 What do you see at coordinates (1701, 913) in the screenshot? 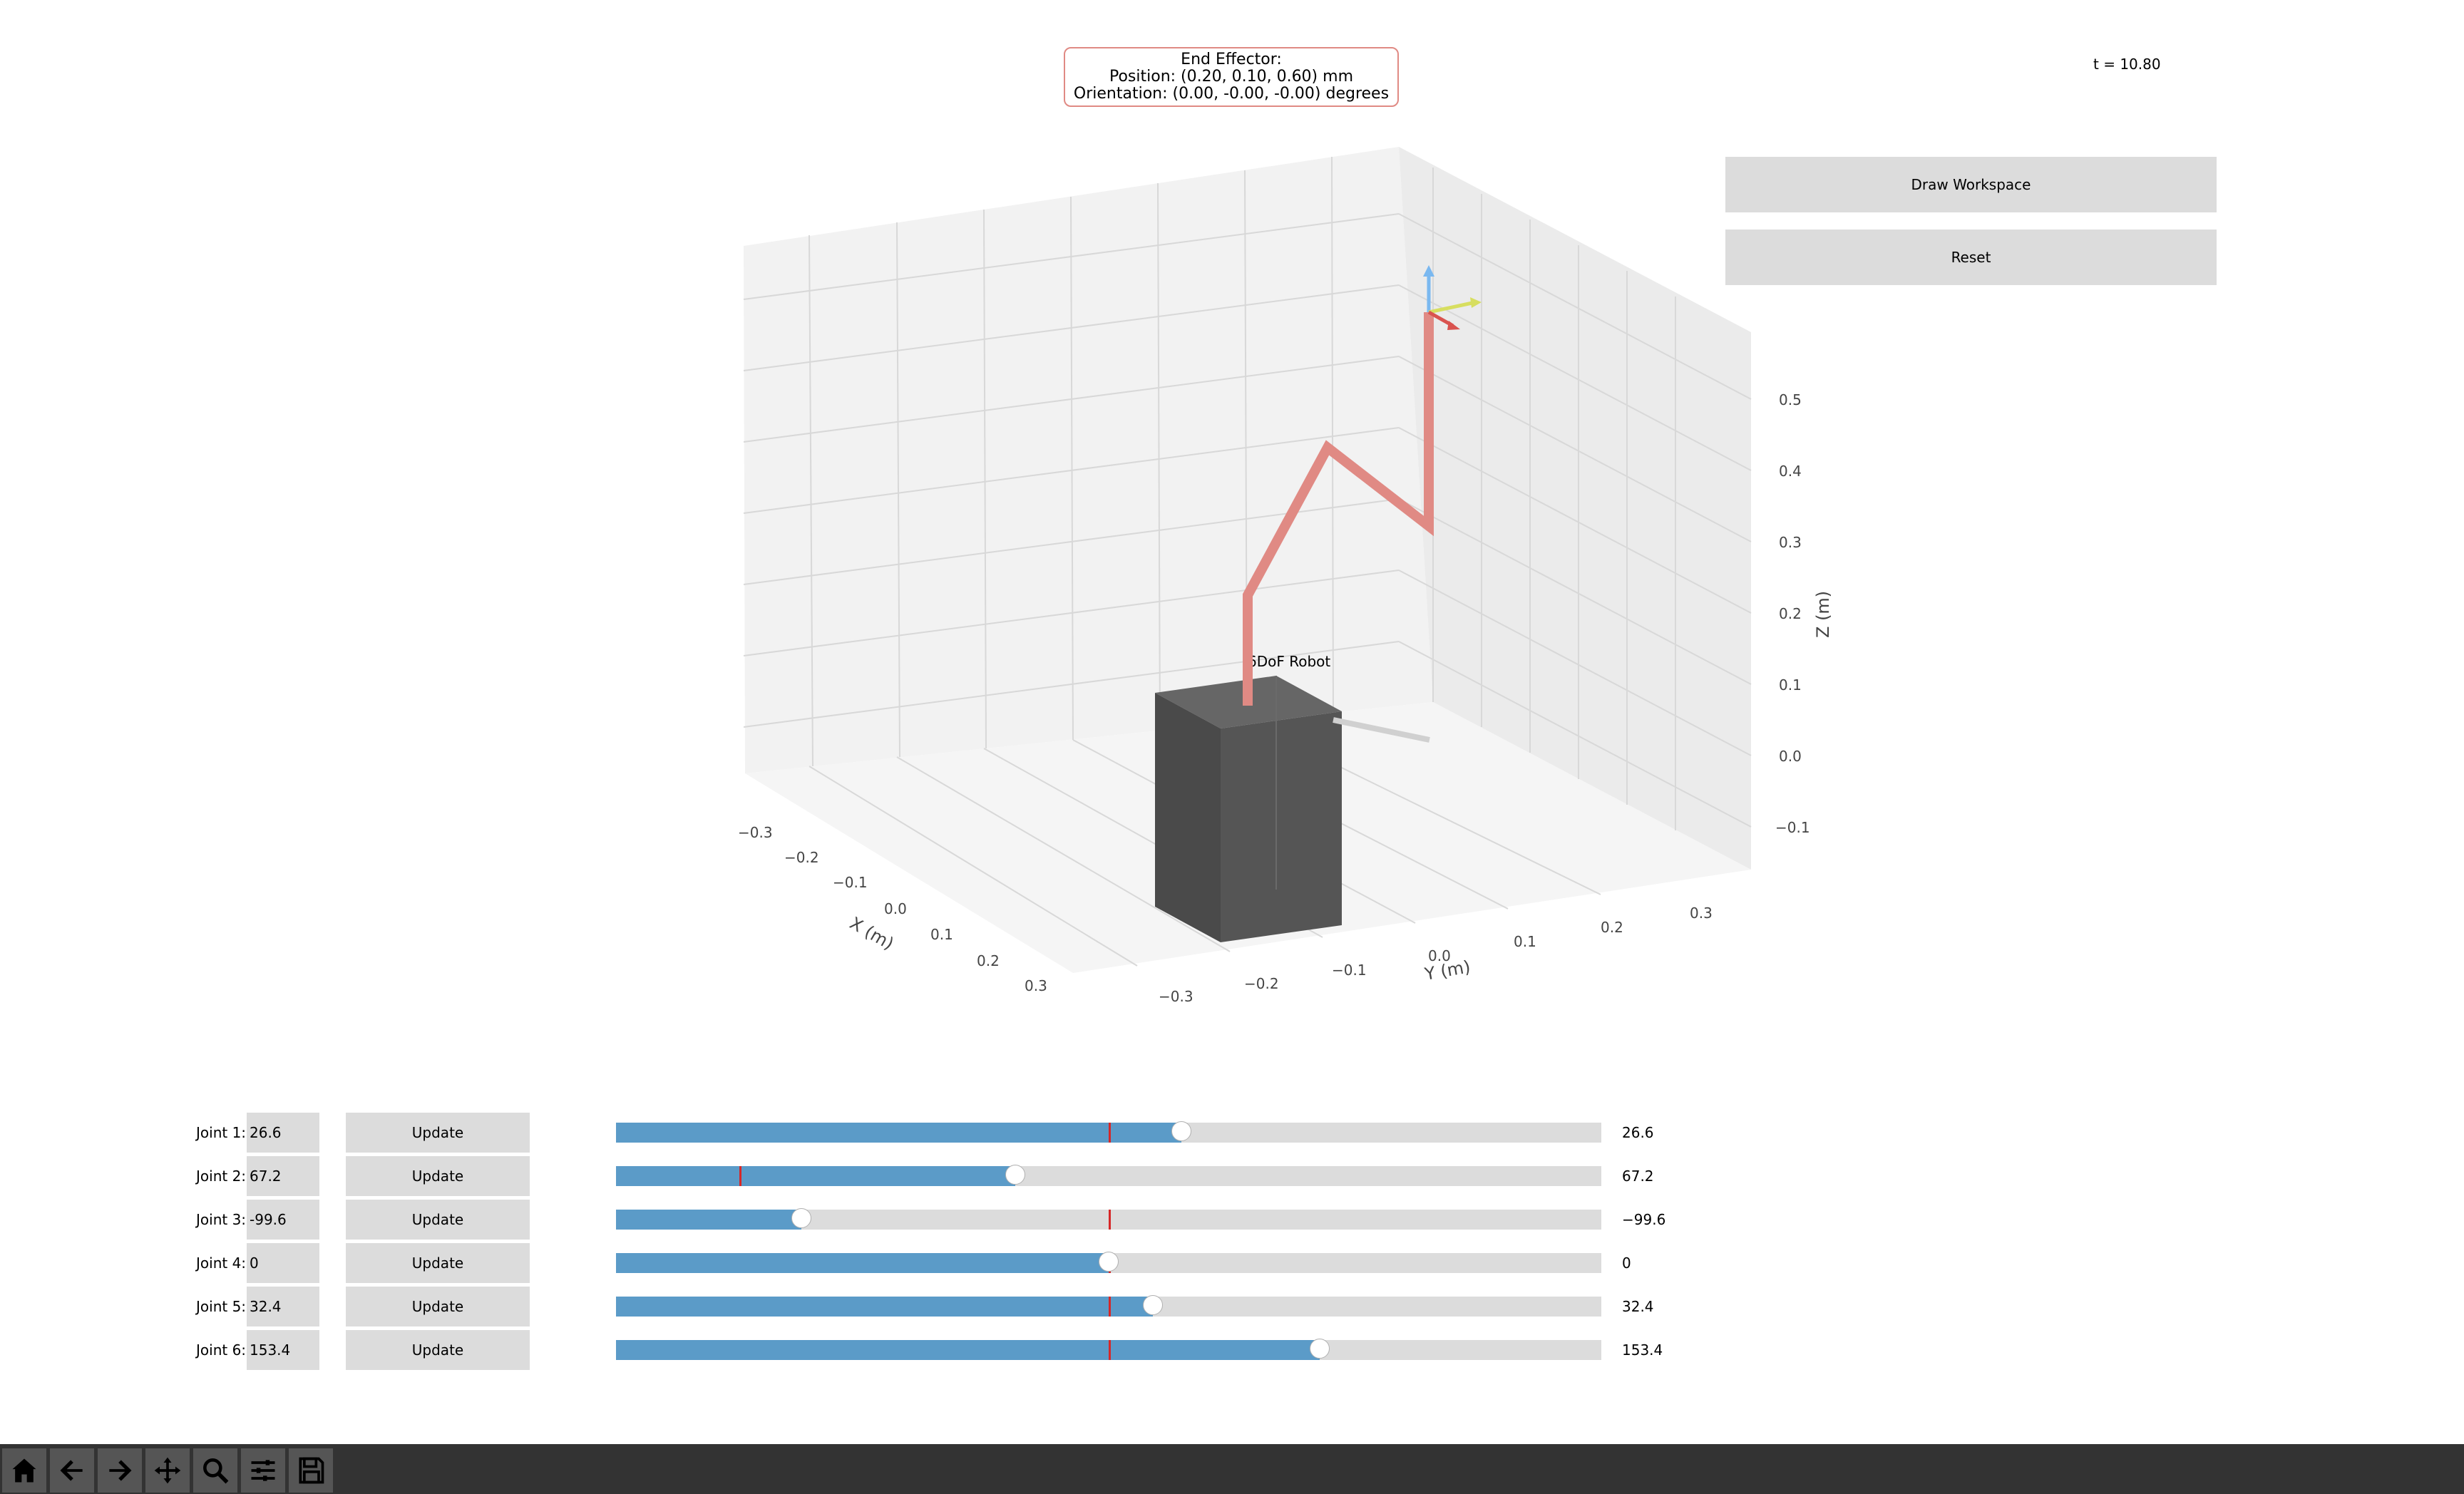
I see `y-tick-label: 0.3` at bounding box center [1701, 913].